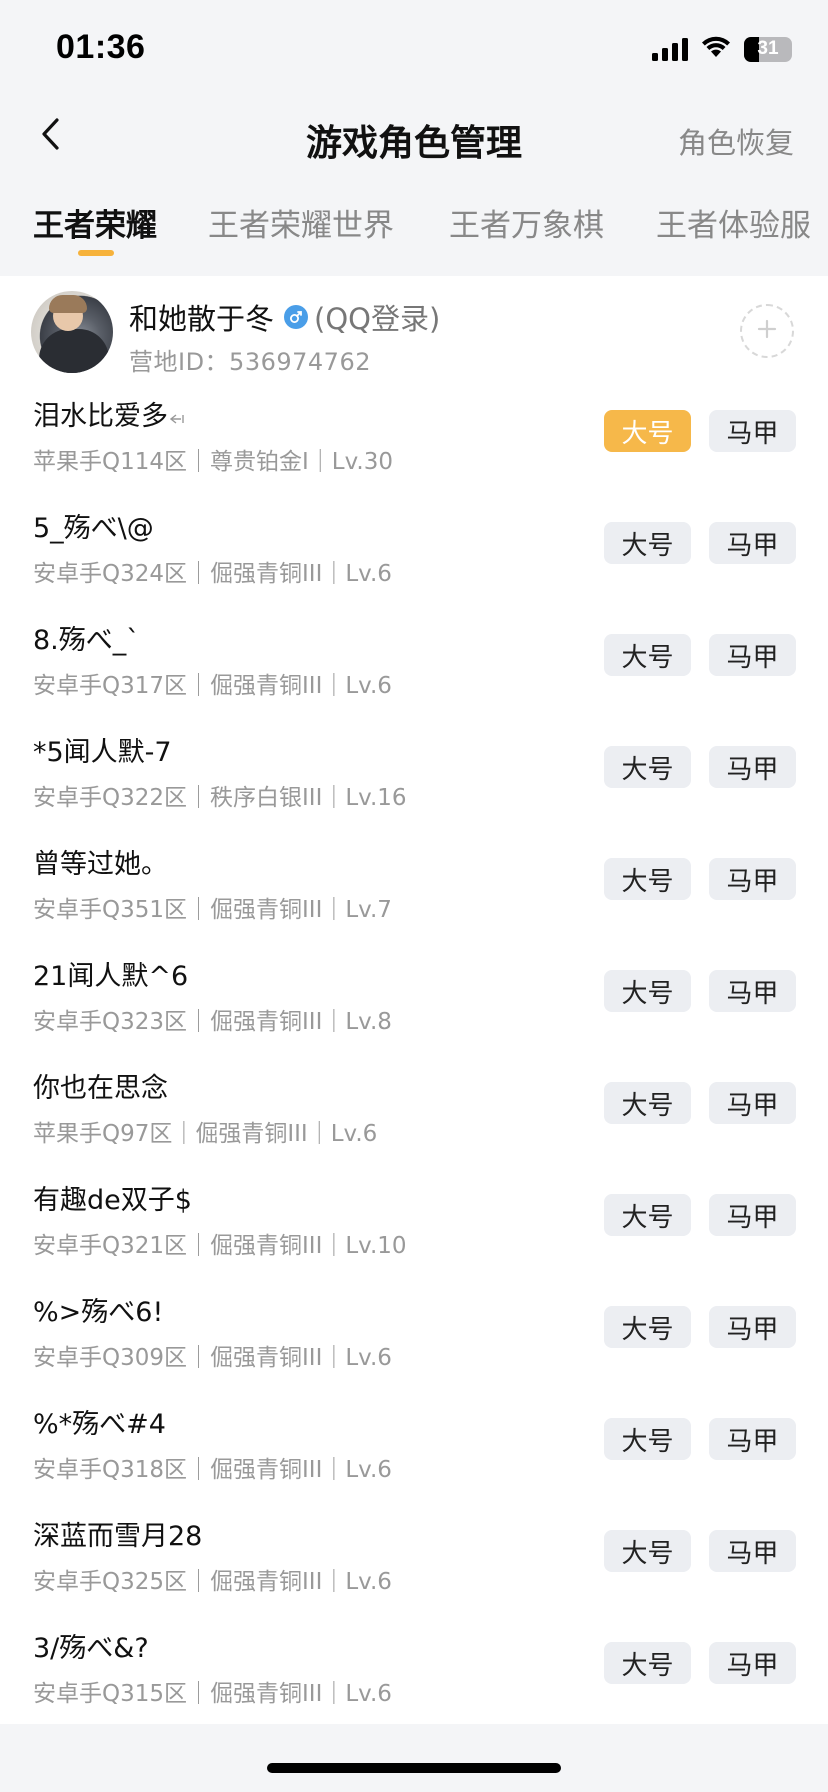 The image size is (828, 1792). What do you see at coordinates (213, 462) in the screenshot?
I see `role-meta: 苹果手Q114区｜尊贵铂金I｜Lv.30` at bounding box center [213, 462].